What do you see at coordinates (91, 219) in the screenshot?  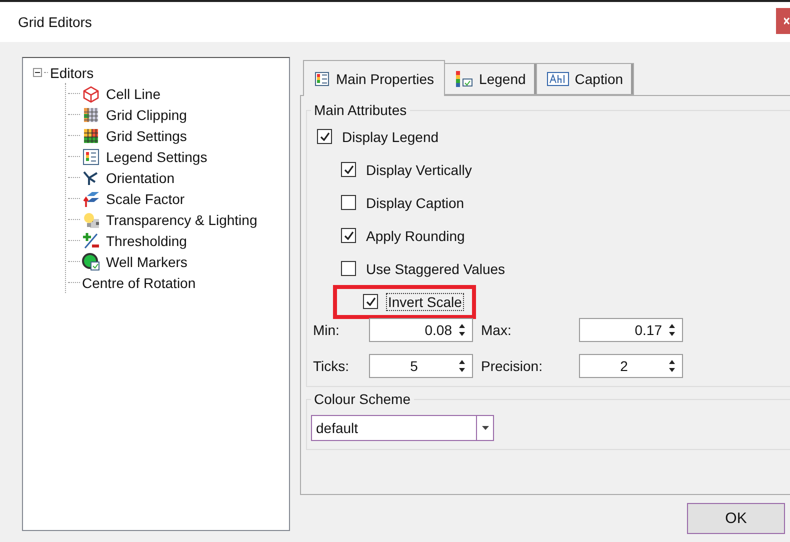 I see `bulb-icon` at bounding box center [91, 219].